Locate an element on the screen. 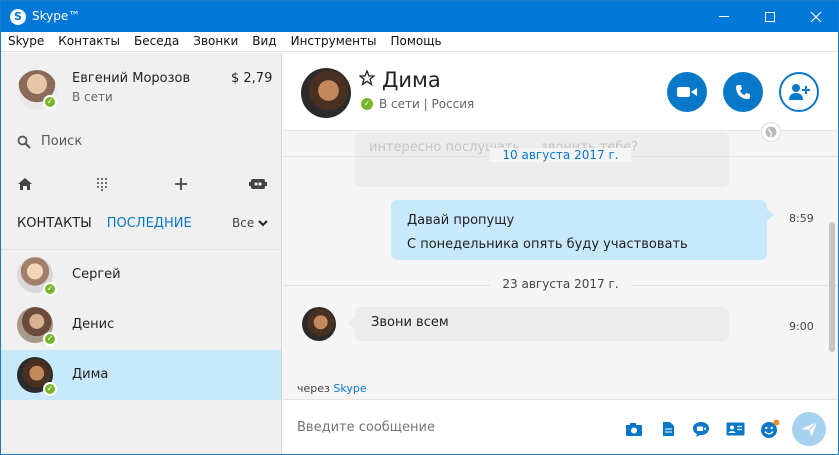  contact-name: Денис is located at coordinates (93, 324).